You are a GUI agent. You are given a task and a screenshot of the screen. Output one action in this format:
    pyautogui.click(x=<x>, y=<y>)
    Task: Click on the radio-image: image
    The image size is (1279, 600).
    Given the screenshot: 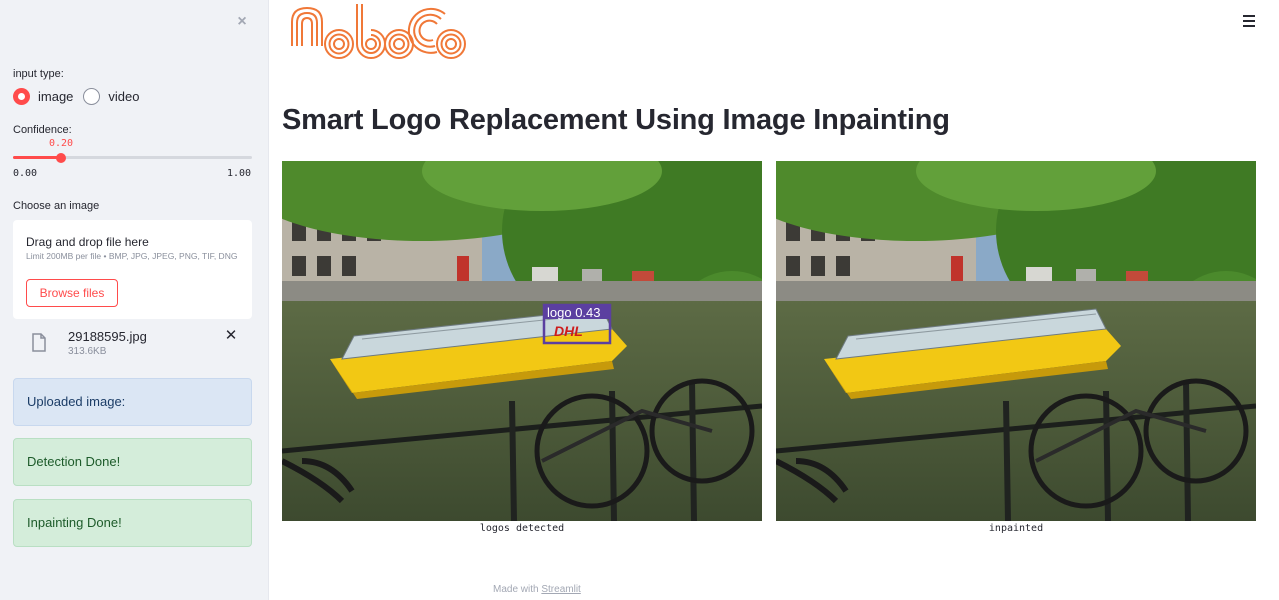 What is the action you would take?
    pyautogui.click(x=43, y=96)
    